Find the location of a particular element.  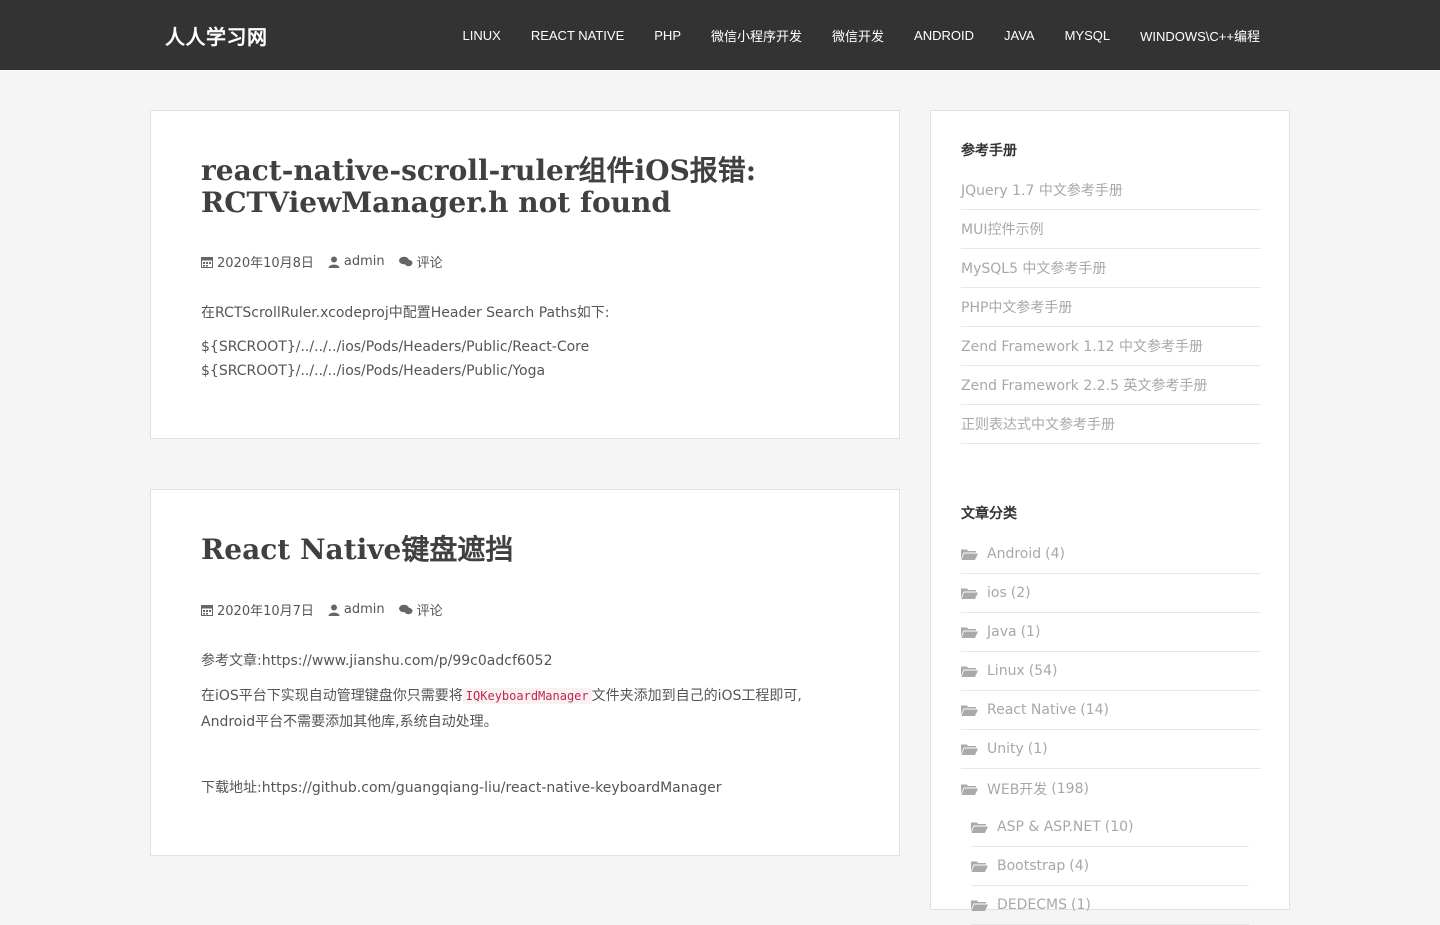

widget-title-manuals: 参考手册 is located at coordinates (989, 151).